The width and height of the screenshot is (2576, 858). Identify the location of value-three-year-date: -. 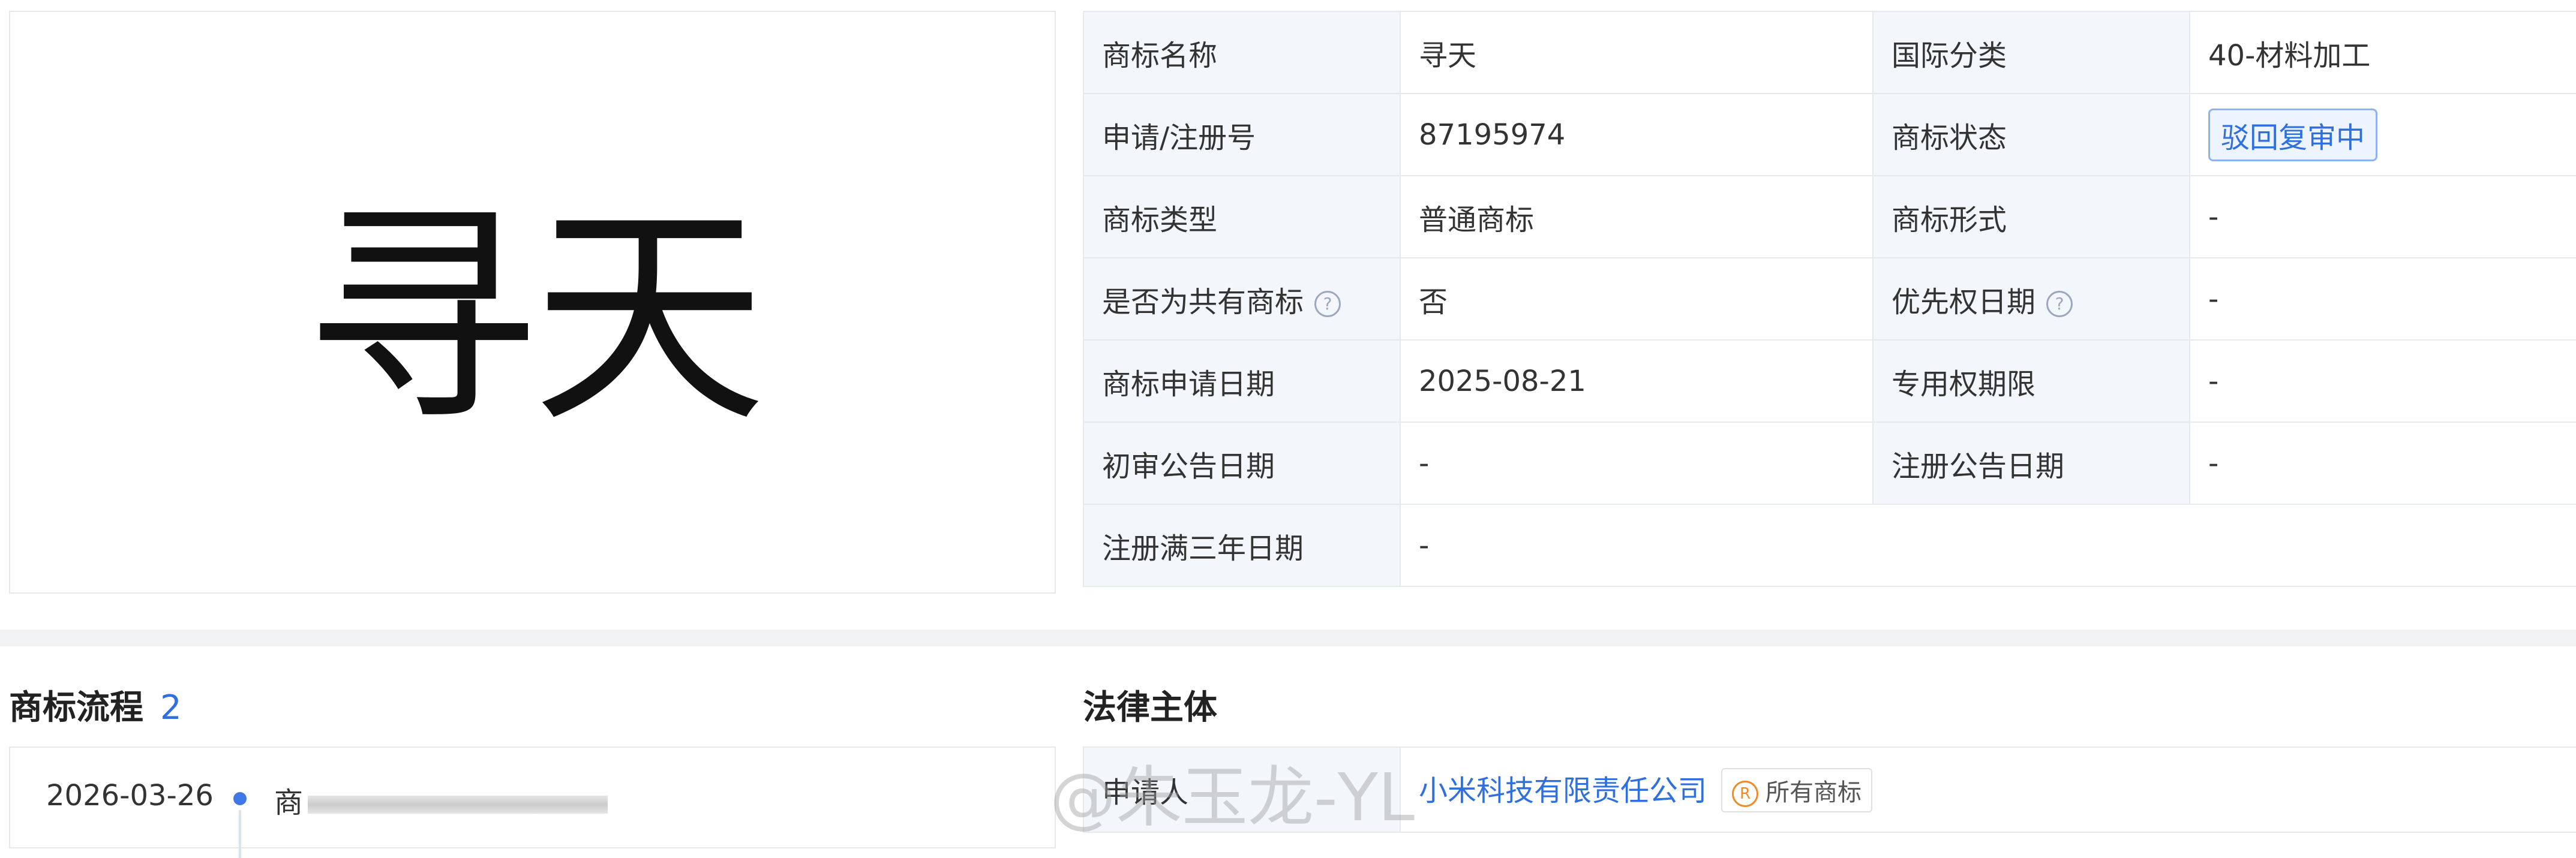
(1988, 545).